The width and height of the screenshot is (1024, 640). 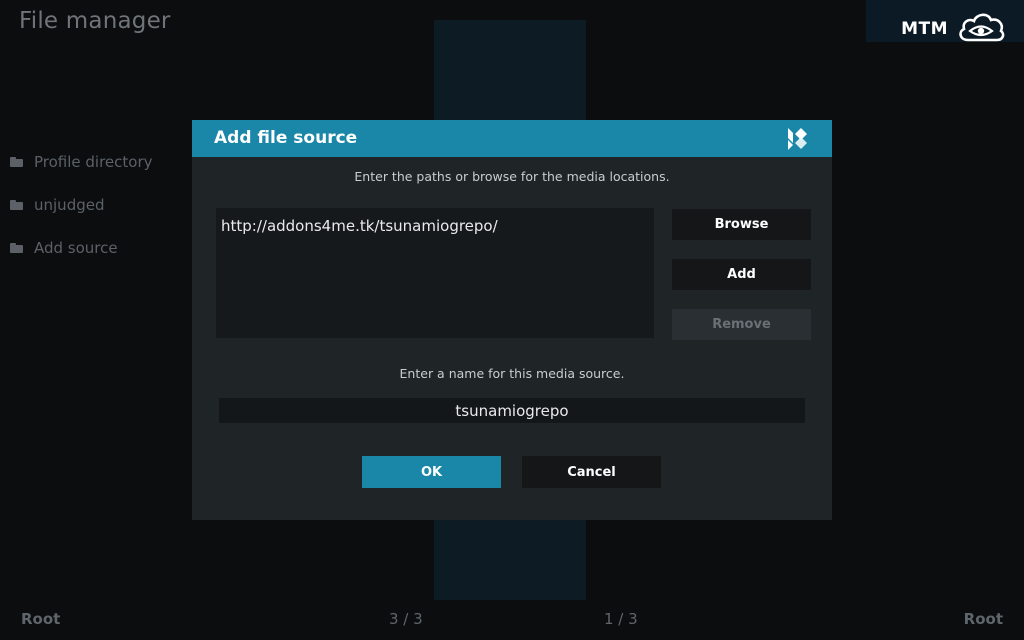 What do you see at coordinates (983, 619) in the screenshot?
I see `footer-right-label: Root` at bounding box center [983, 619].